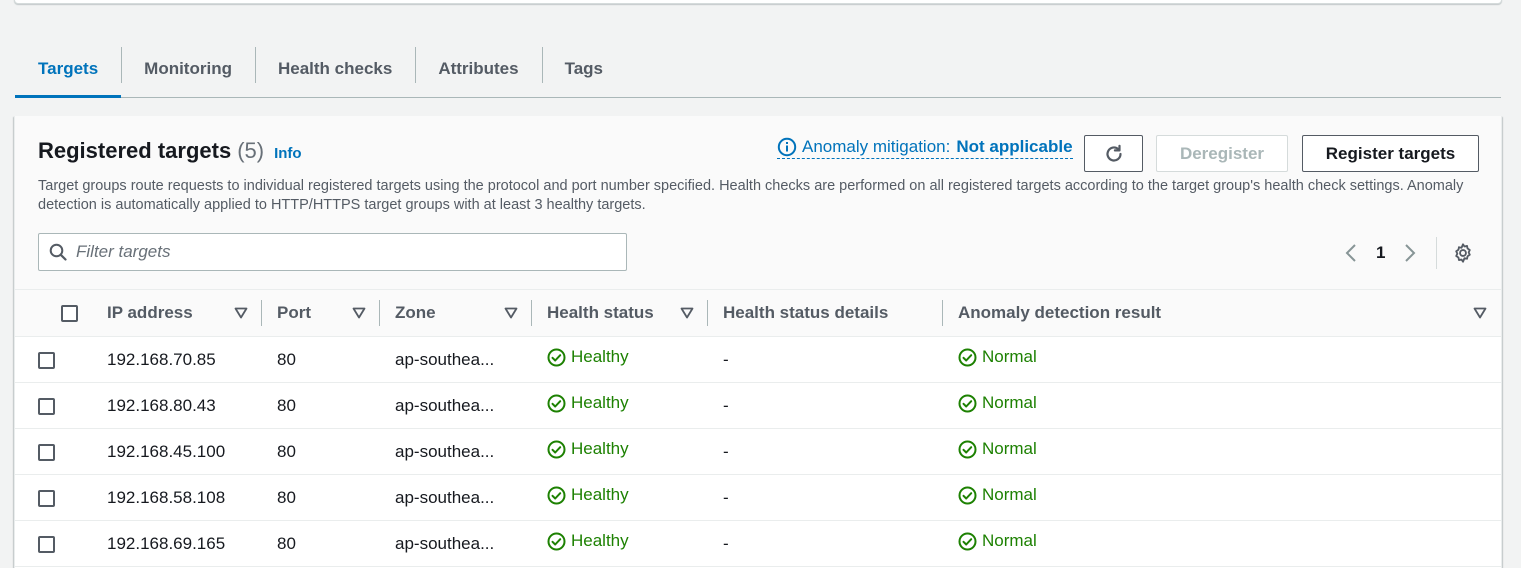 The width and height of the screenshot is (1521, 568). I want to click on cell-ip-address: 192.168.70.85, so click(161, 359).